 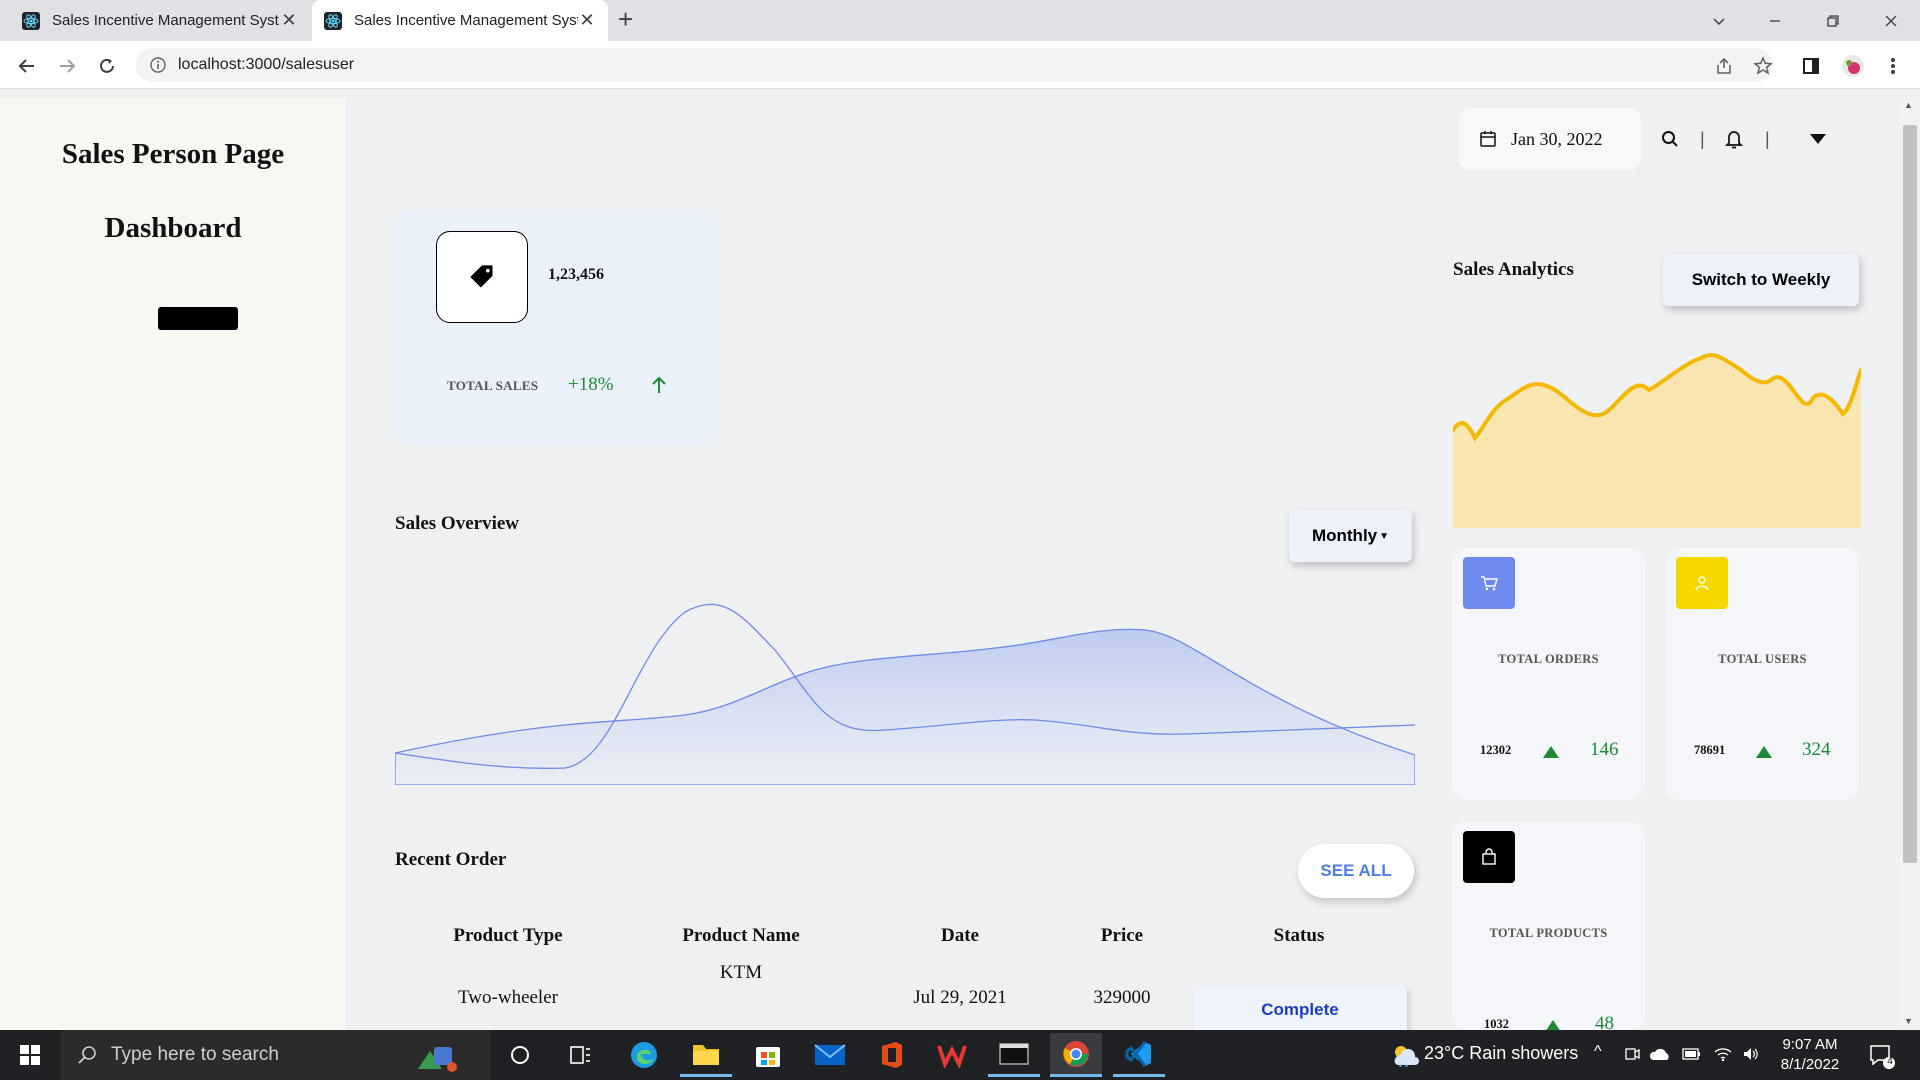 What do you see at coordinates (1816, 749) in the screenshot?
I see `total-users-delta: 324` at bounding box center [1816, 749].